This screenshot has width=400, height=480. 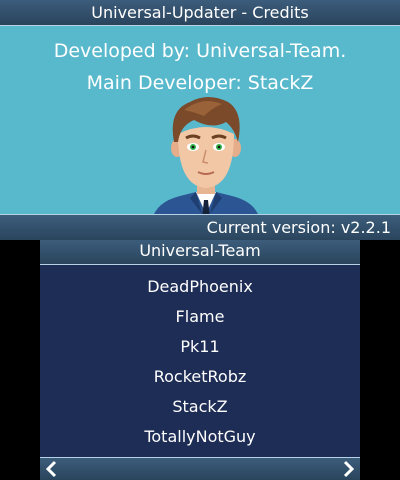 I want to click on version-bar: Current version: v2.2.1, so click(x=200, y=227).